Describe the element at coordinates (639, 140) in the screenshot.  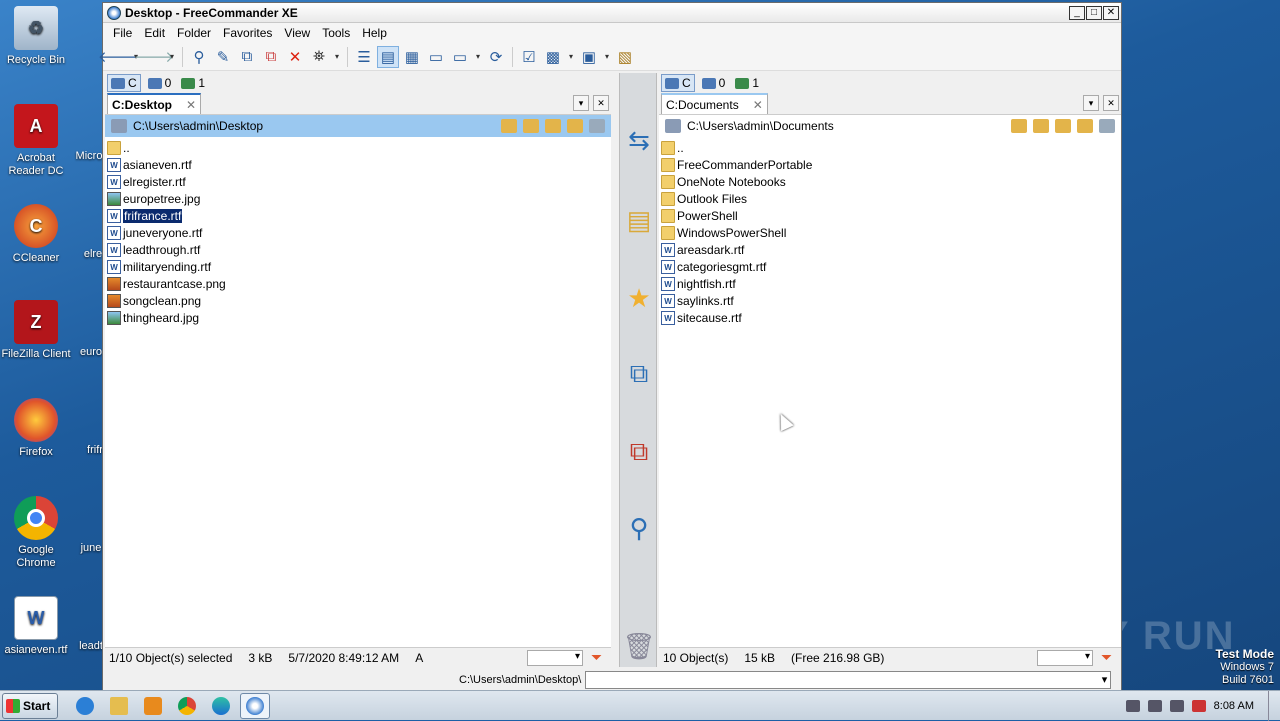
I see `swap-panels-icon: ⇆` at that location.